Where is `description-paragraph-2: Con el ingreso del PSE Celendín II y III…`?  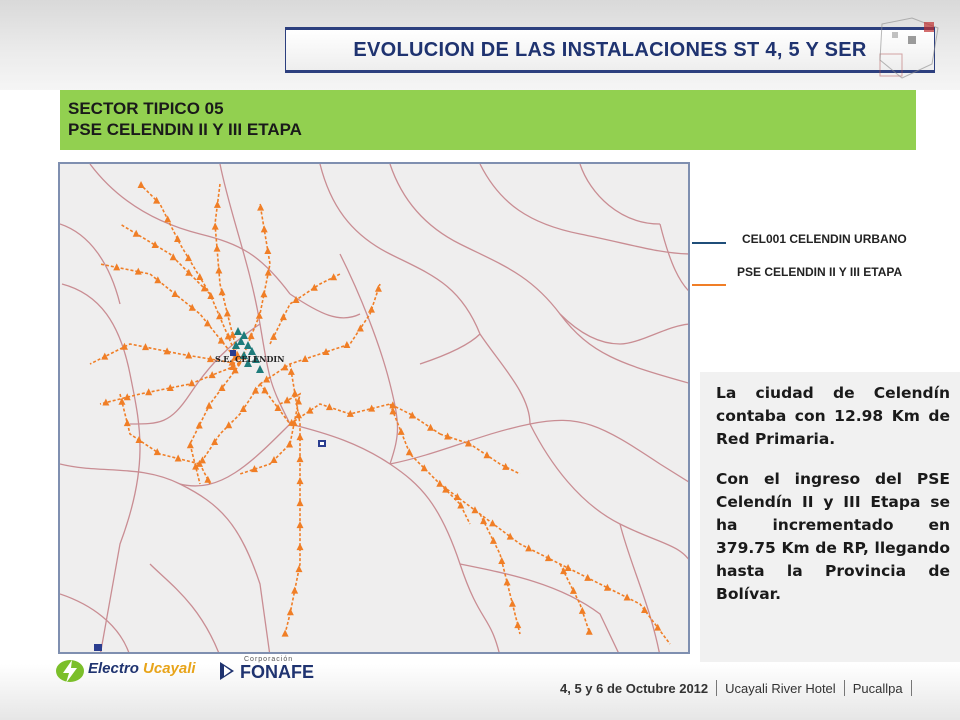 description-paragraph-2: Con el ingreso del PSE Celendín II y III… is located at coordinates (833, 536).